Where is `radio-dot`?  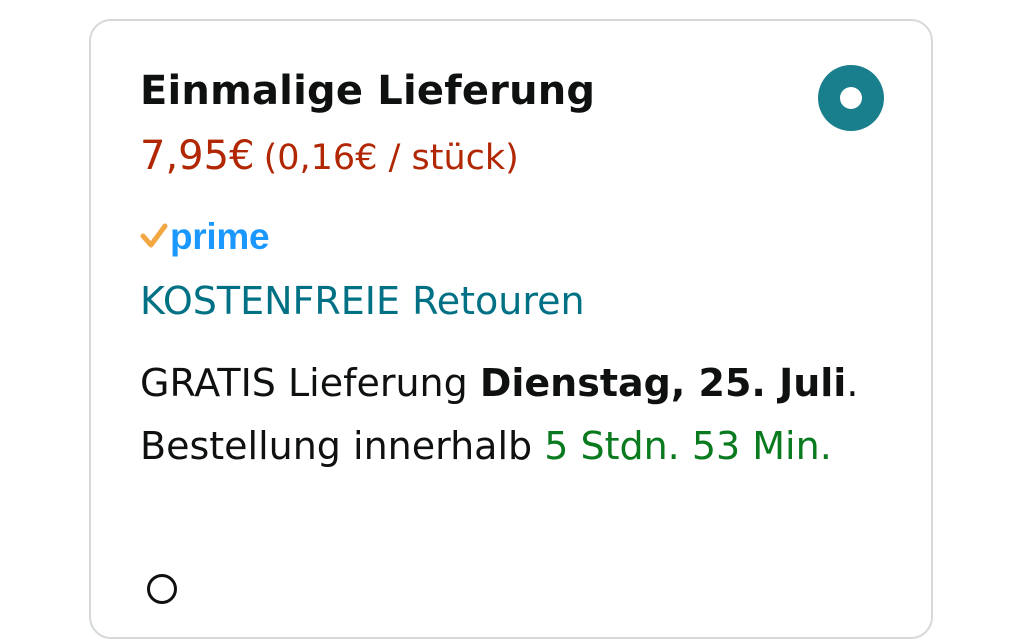 radio-dot is located at coordinates (851, 98).